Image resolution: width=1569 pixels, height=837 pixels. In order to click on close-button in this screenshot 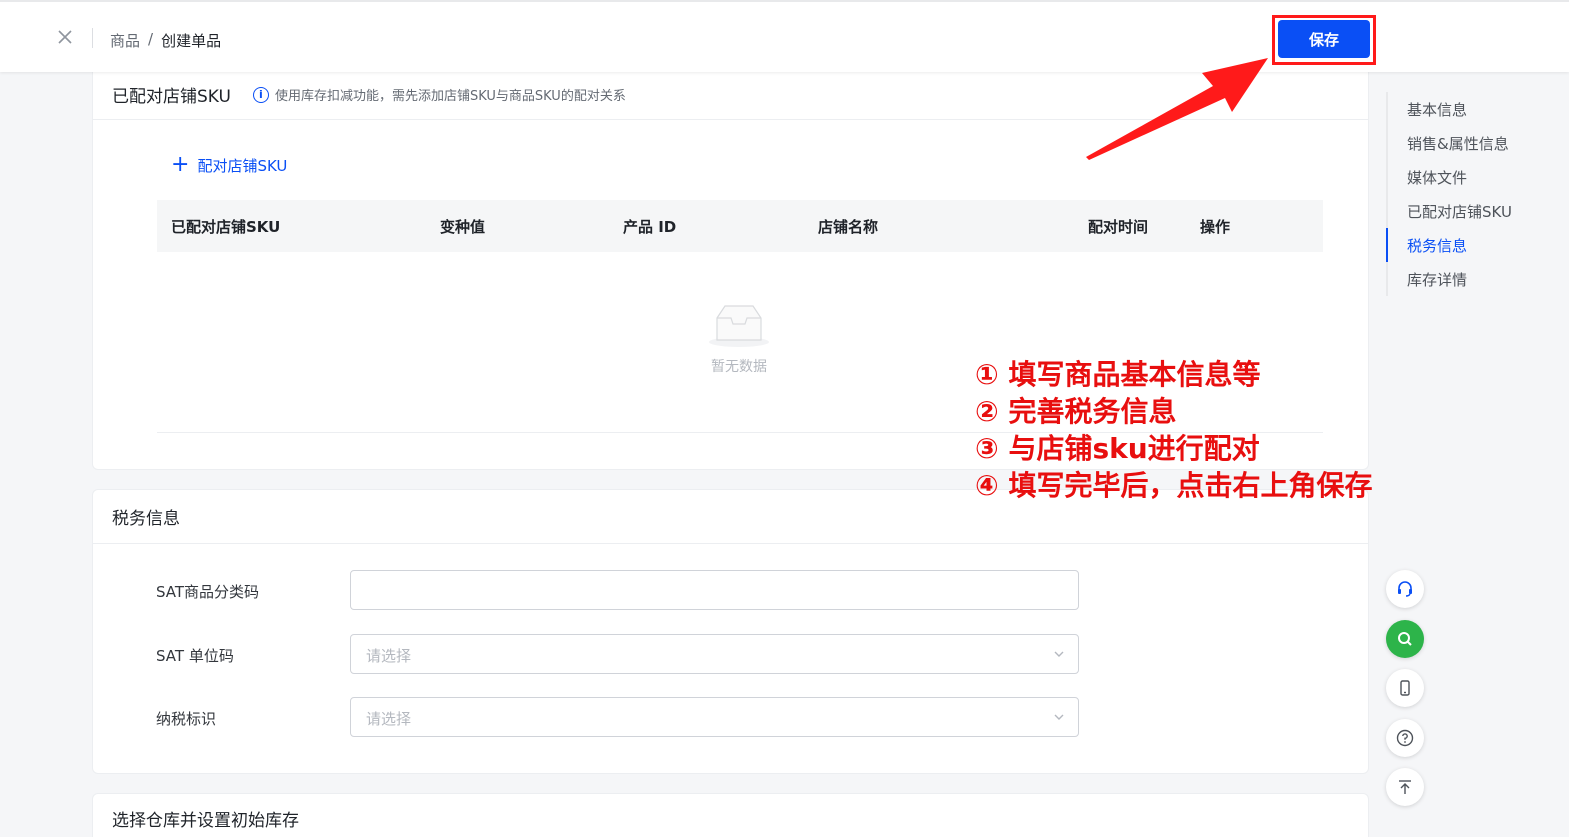, I will do `click(65, 37)`.